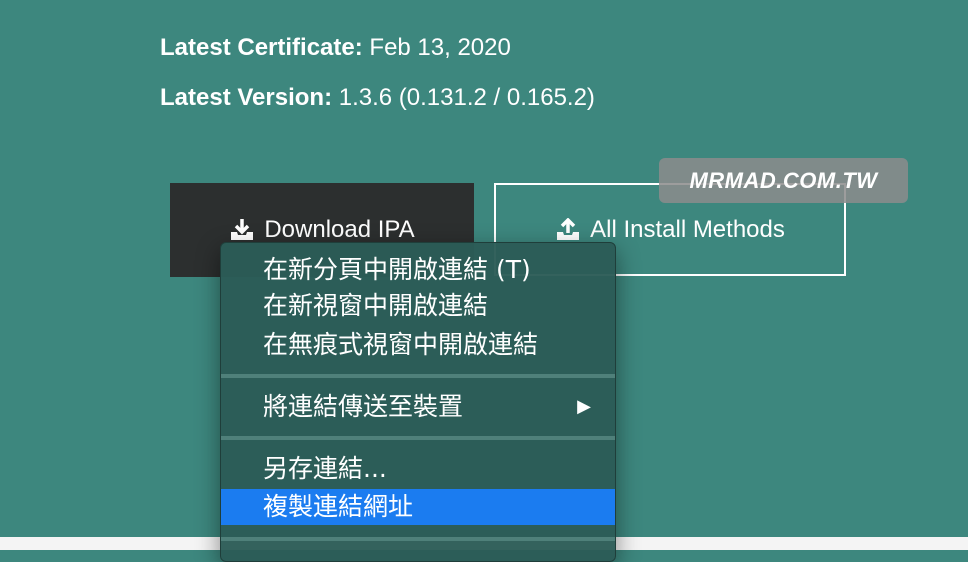 The height and width of the screenshot is (562, 968). What do you see at coordinates (466, 97) in the screenshot?
I see `version-value: 1.3.6 (0.131.2 / 0.165.2)` at bounding box center [466, 97].